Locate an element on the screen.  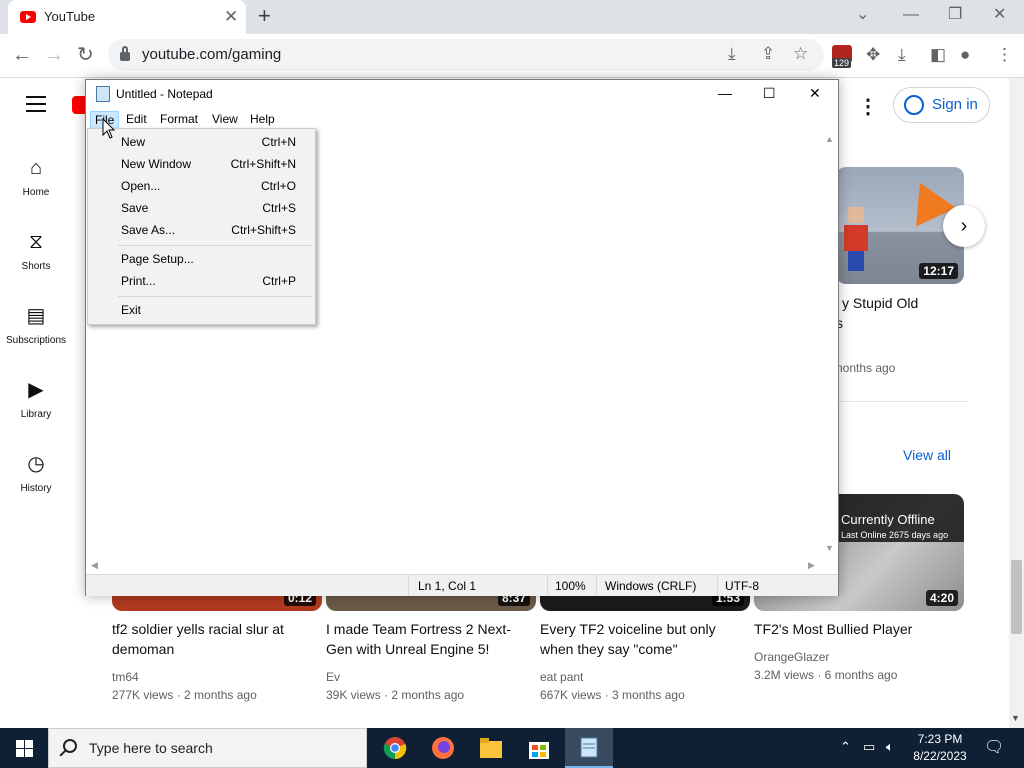
channel-name: tm64 is located at coordinates (125, 677).